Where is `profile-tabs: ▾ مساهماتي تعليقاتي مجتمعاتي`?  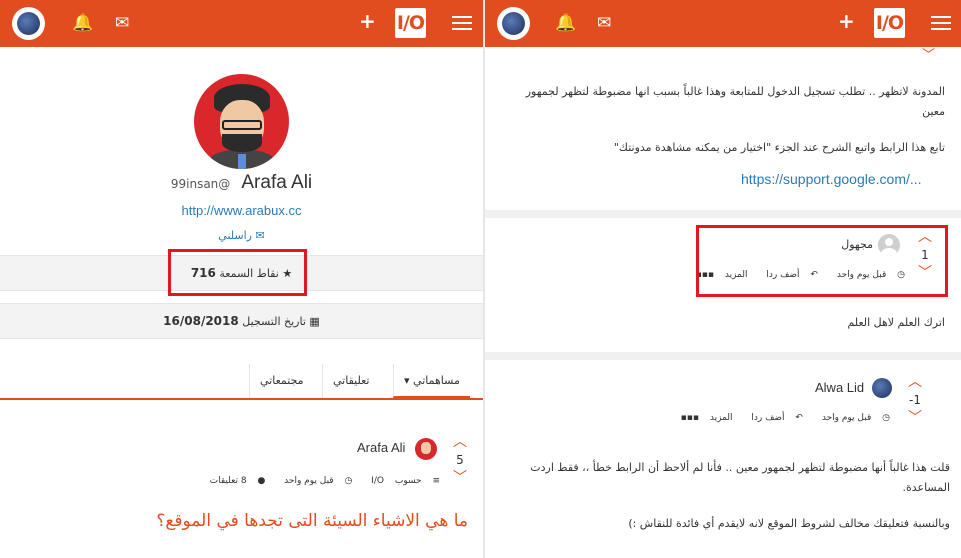 profile-tabs: ▾ مساهماتي تعليقاتي مجتمعاتي is located at coordinates (241, 382).